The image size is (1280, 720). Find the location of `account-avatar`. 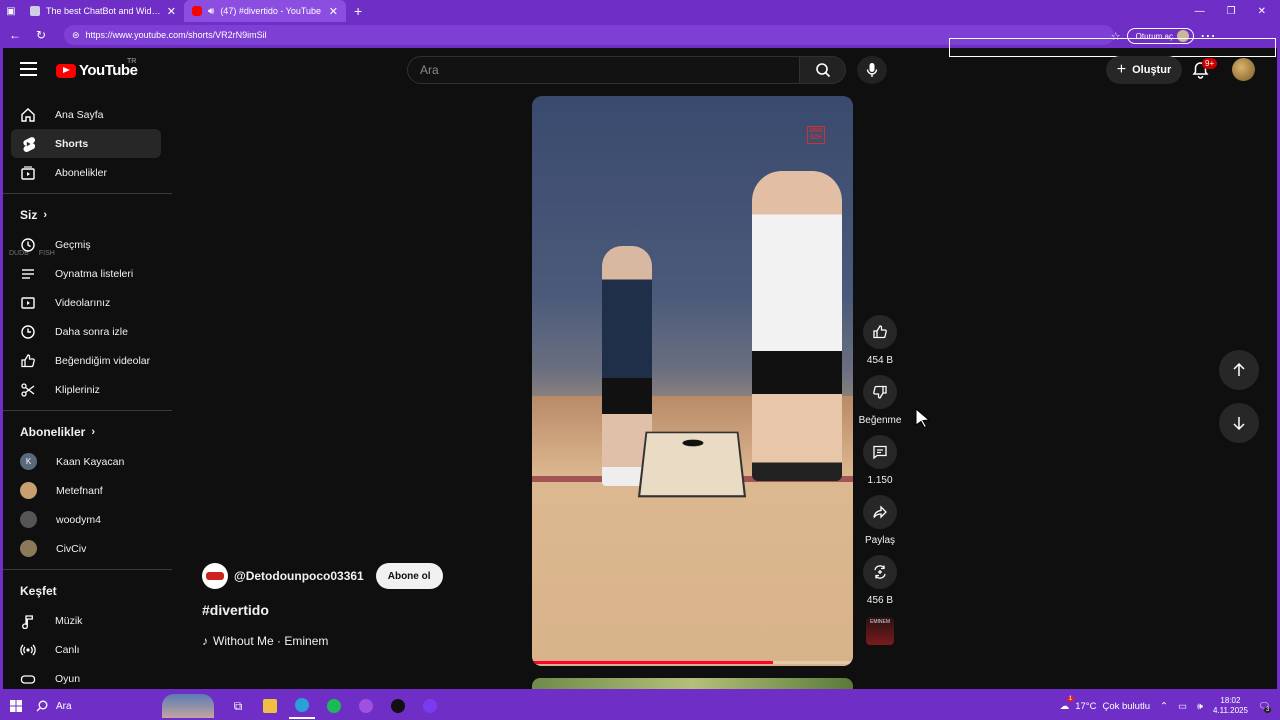

account-avatar is located at coordinates (1243, 69).